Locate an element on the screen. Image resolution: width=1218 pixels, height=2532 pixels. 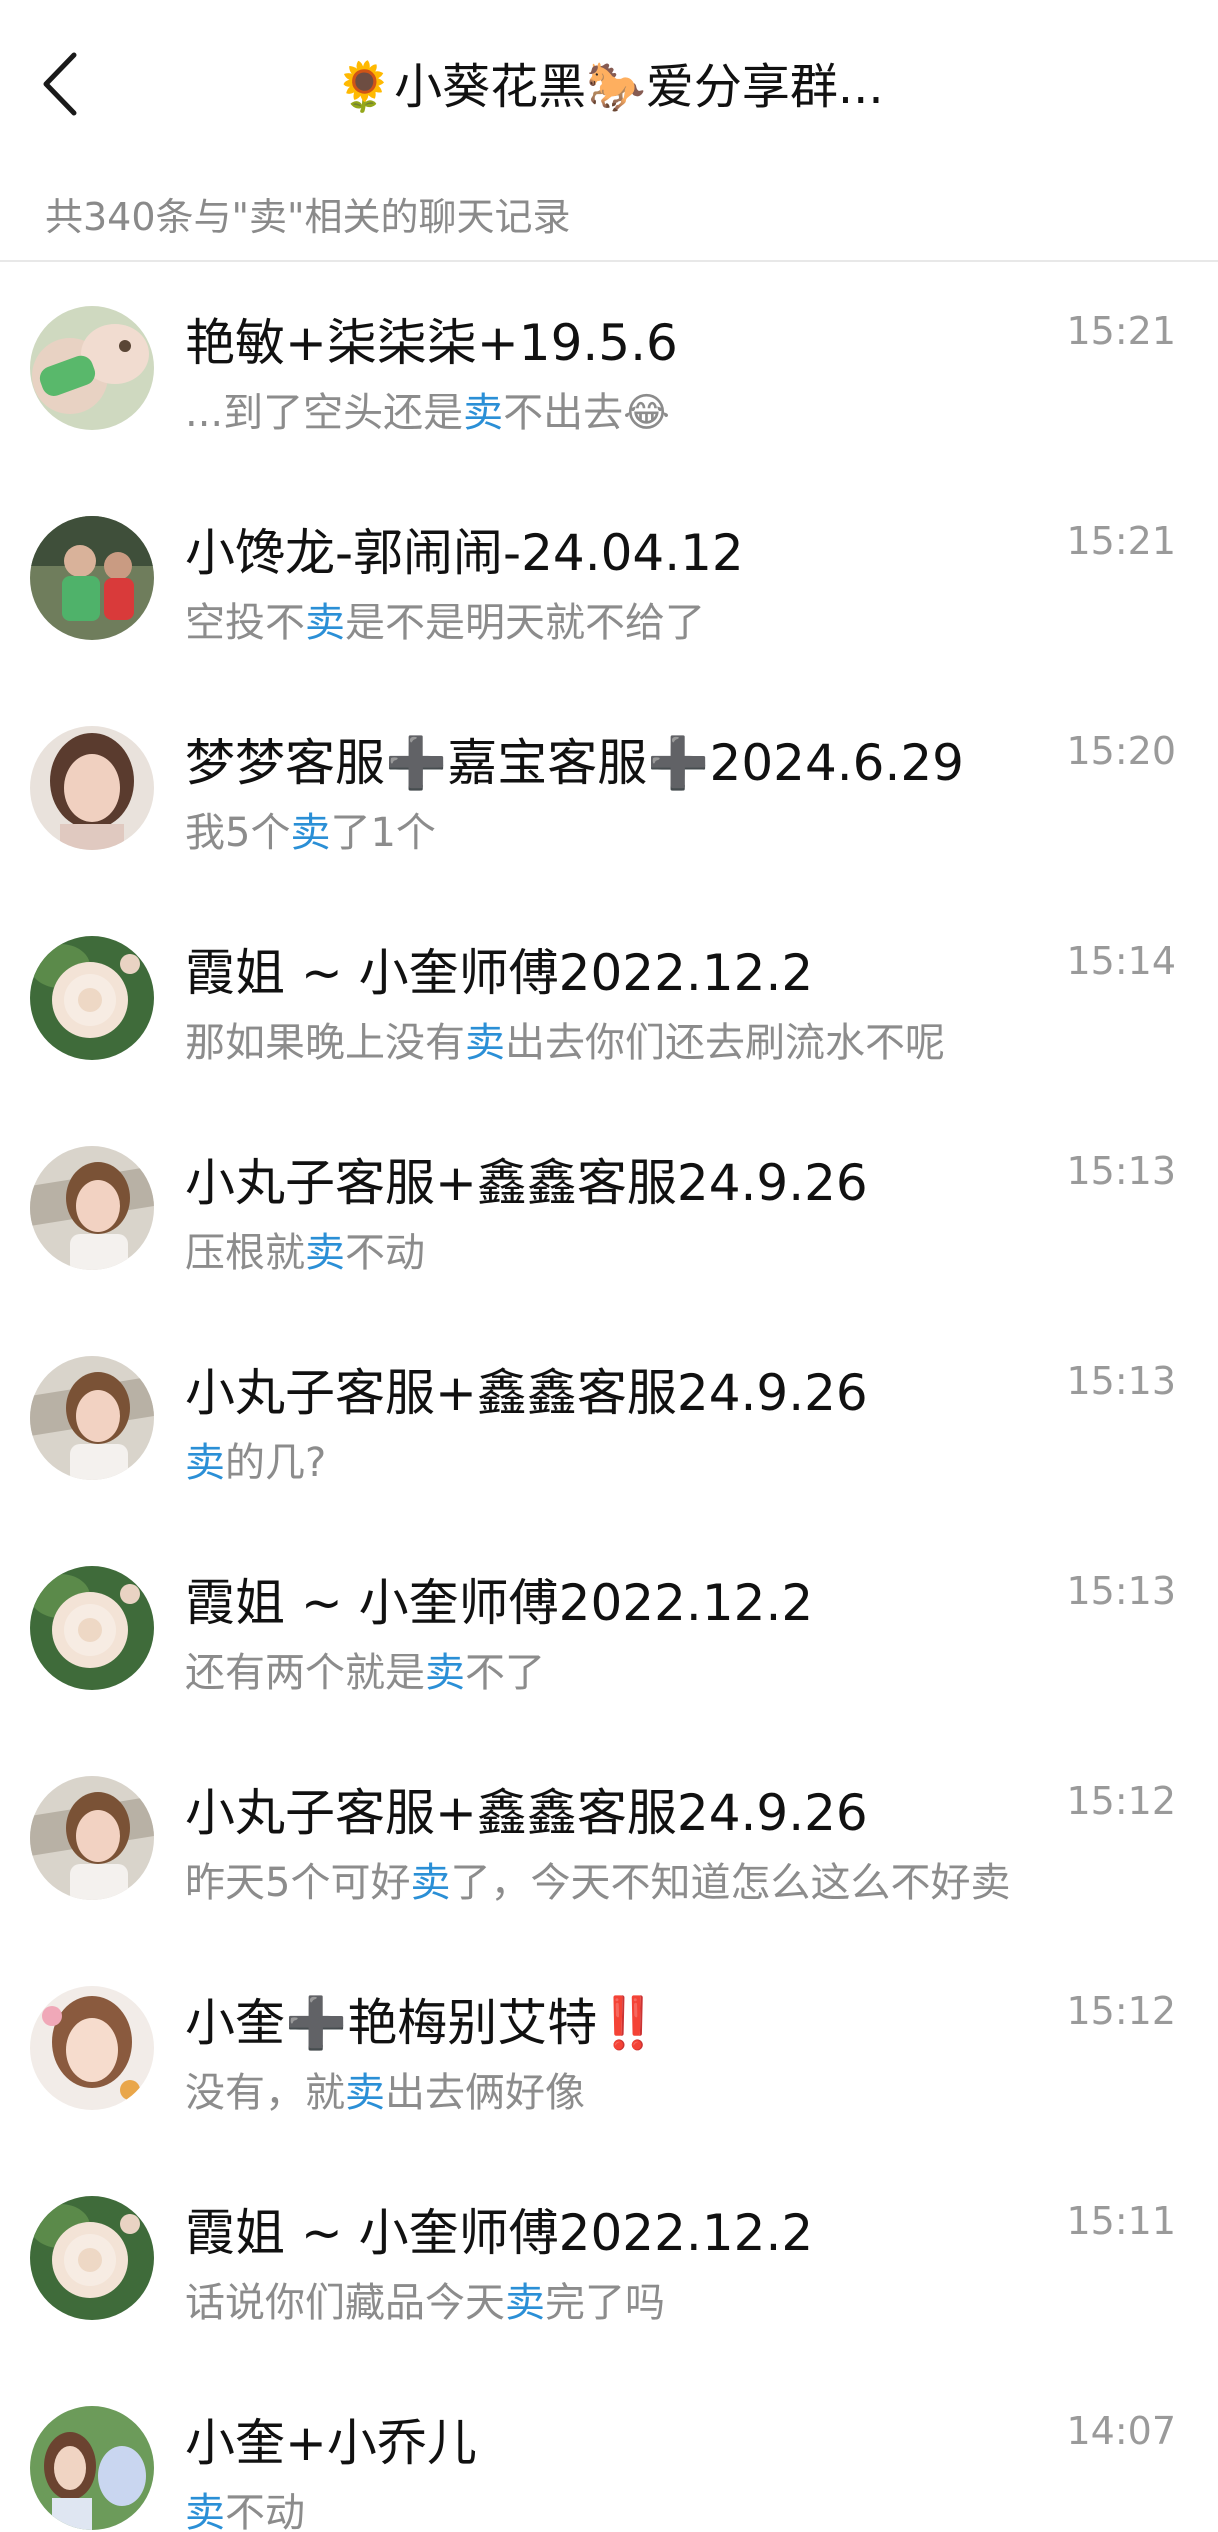
list-item: 霞姐 ~ 小奎师傅2022.12.2 还有两个就是卖不了 15:13 is located at coordinates (609, 1627).